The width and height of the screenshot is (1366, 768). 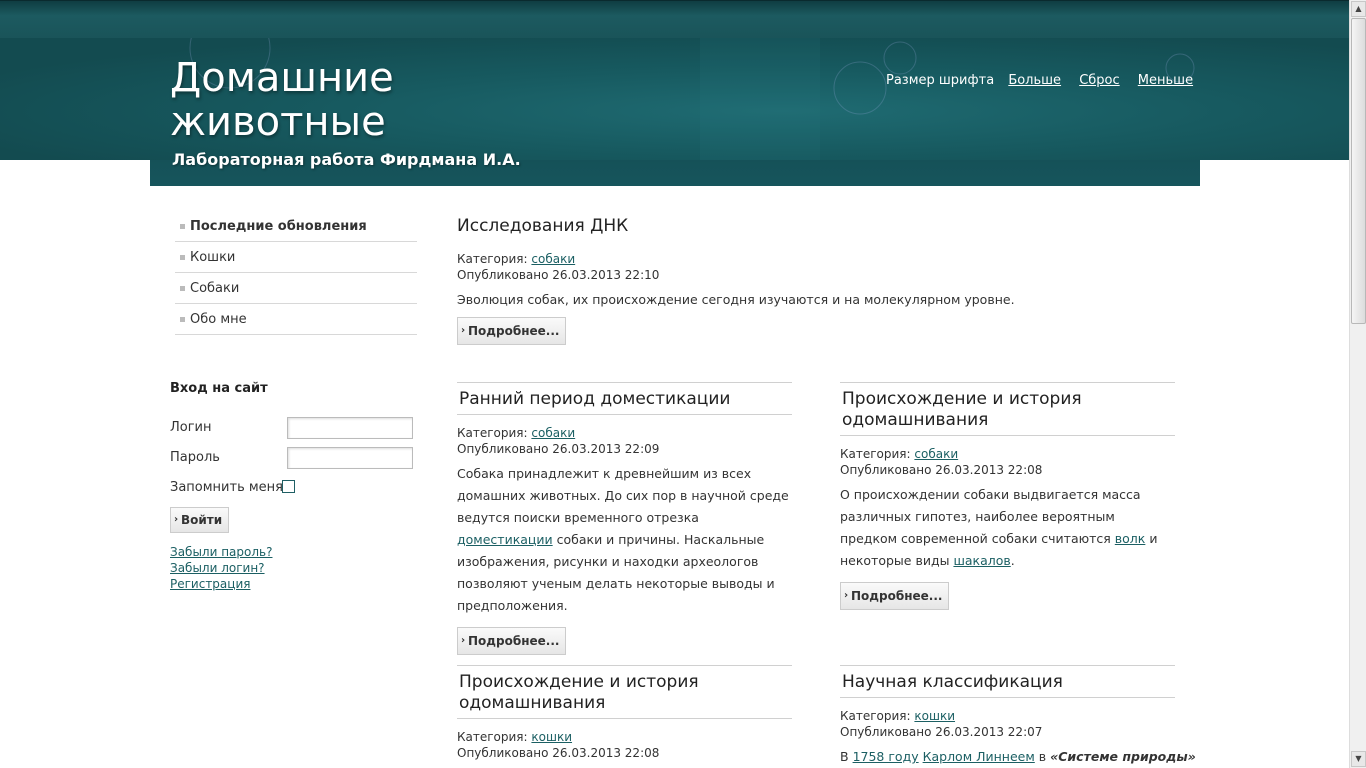 What do you see at coordinates (558, 275) in the screenshot?
I see `article-published: Опубликовано 26.03.2013 22:10` at bounding box center [558, 275].